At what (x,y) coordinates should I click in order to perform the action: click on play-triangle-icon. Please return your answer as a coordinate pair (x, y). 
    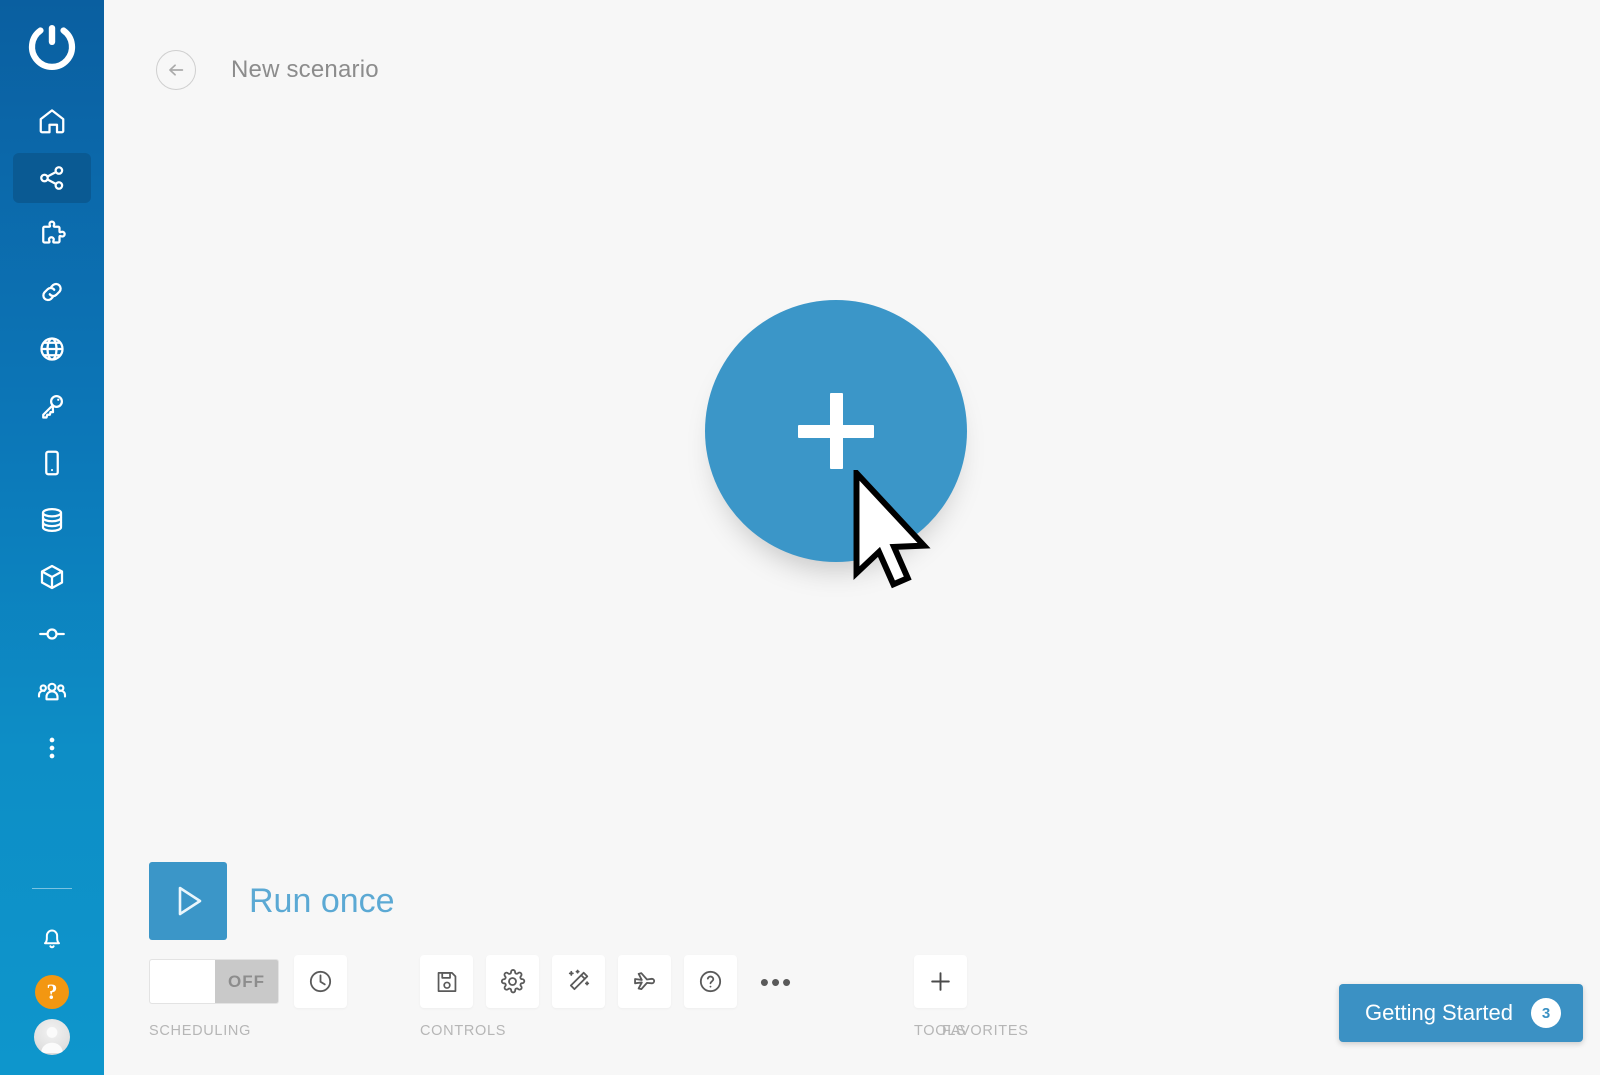
    Looking at the image, I should click on (190, 901).